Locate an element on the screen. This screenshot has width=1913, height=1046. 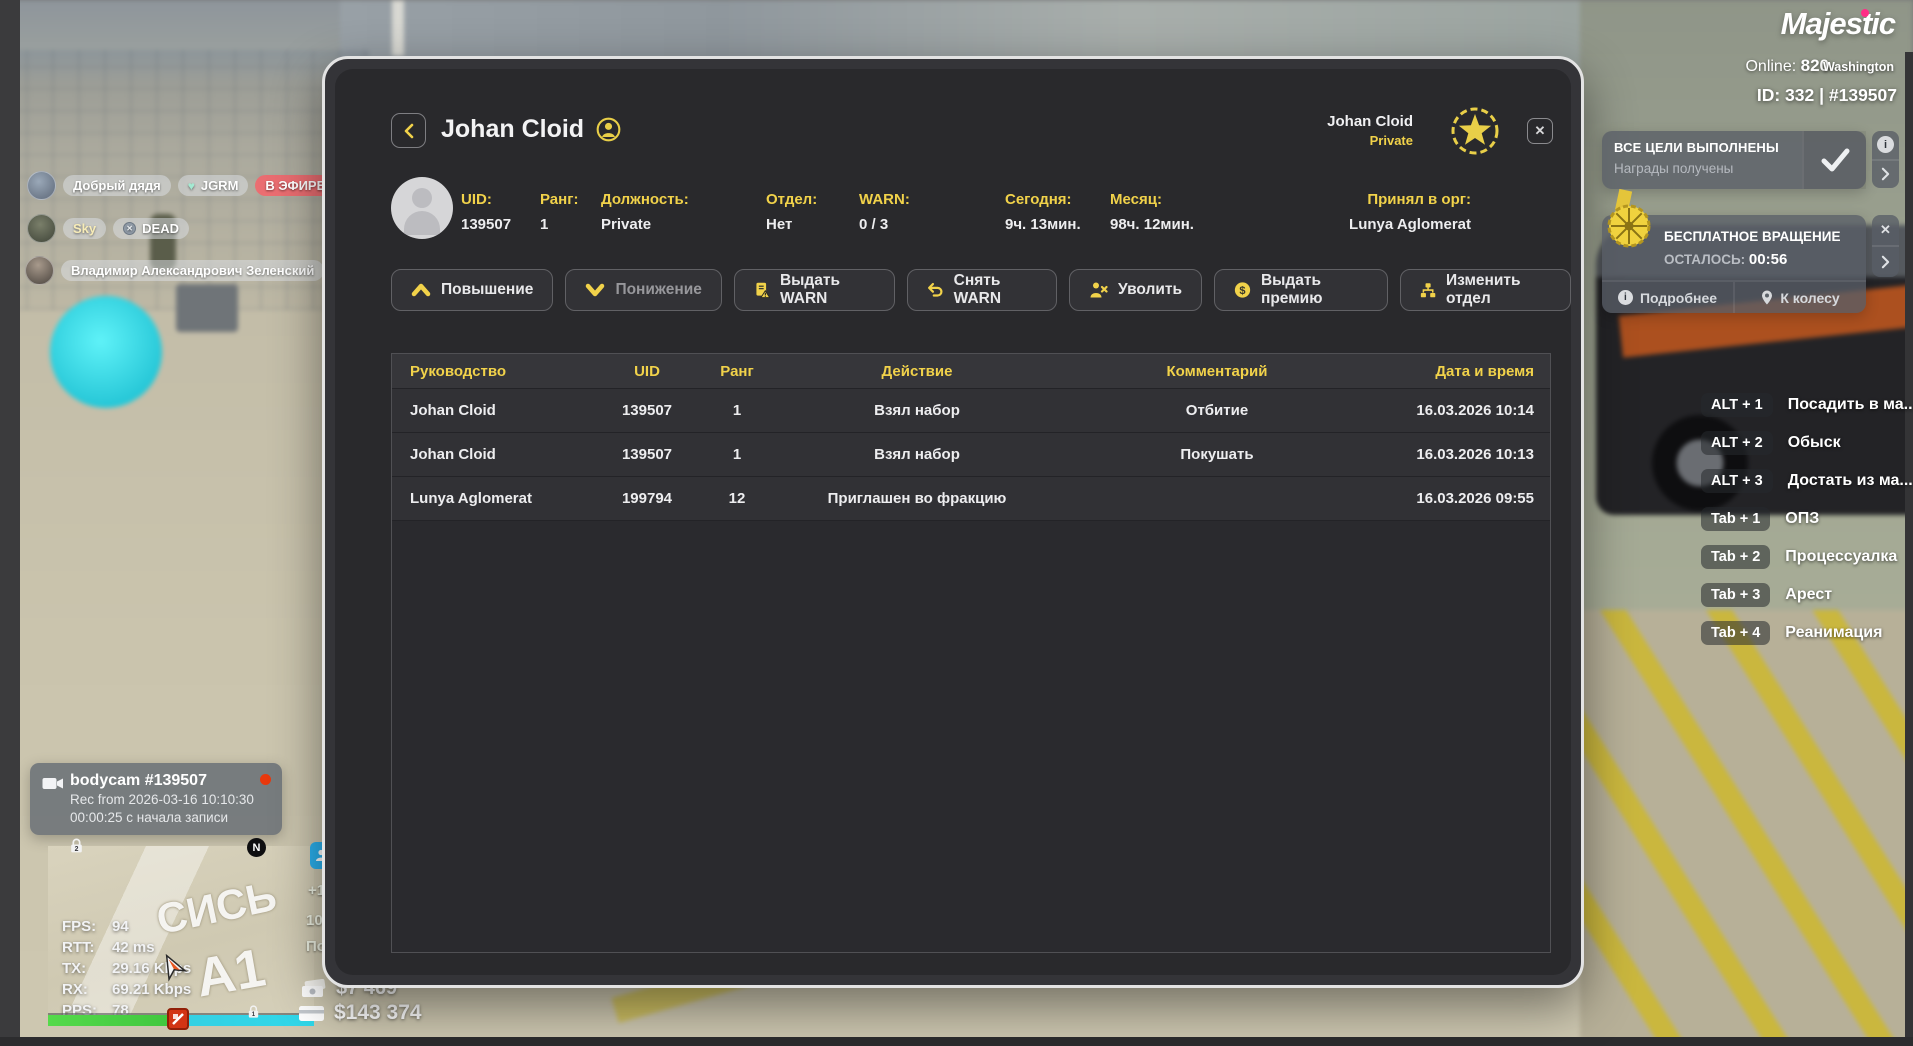
col-action: Действие is located at coordinates (917, 371).